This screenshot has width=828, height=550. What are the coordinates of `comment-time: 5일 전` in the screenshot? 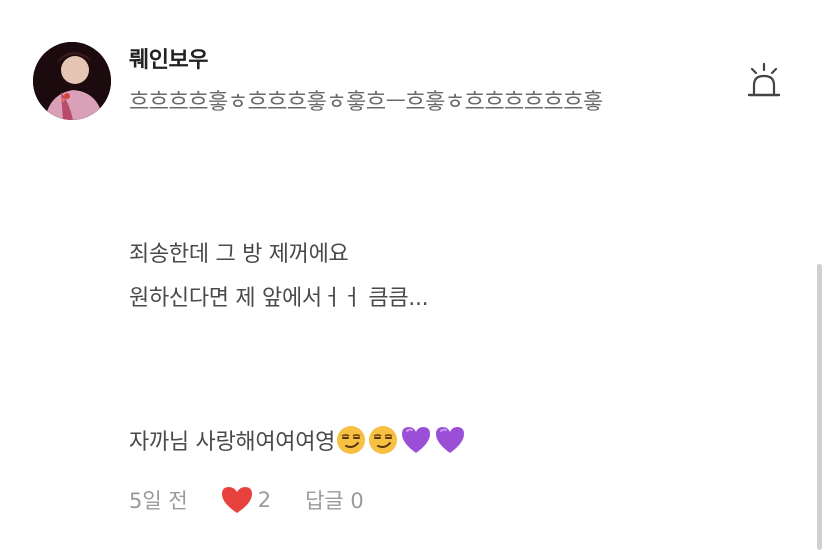 It's located at (158, 501).